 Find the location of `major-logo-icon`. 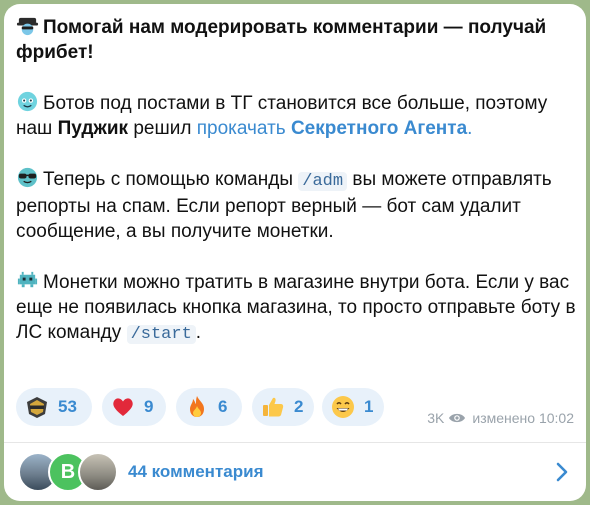

major-logo-icon is located at coordinates (37, 407).